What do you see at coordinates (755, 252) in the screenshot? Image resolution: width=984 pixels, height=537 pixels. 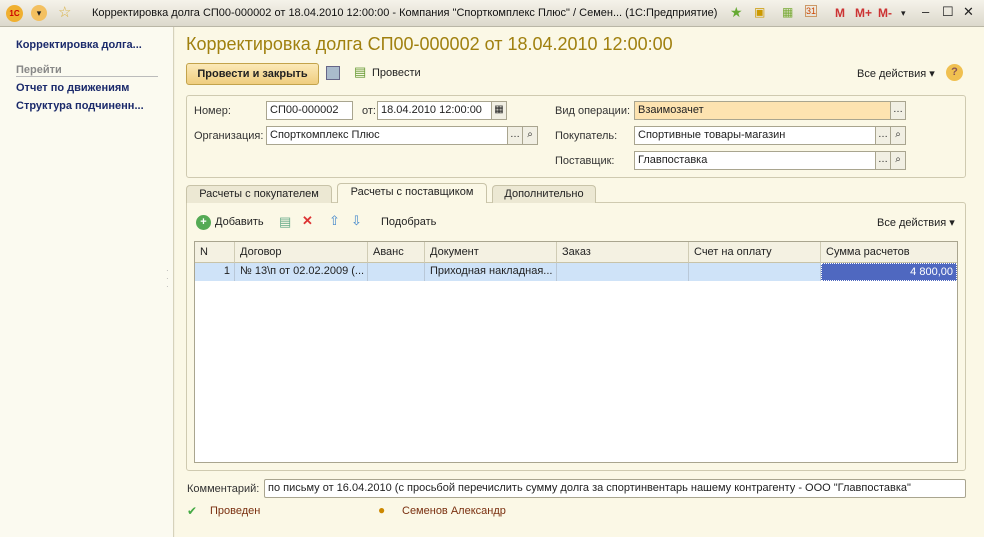 I see `column-header: Счет на оплату` at bounding box center [755, 252].